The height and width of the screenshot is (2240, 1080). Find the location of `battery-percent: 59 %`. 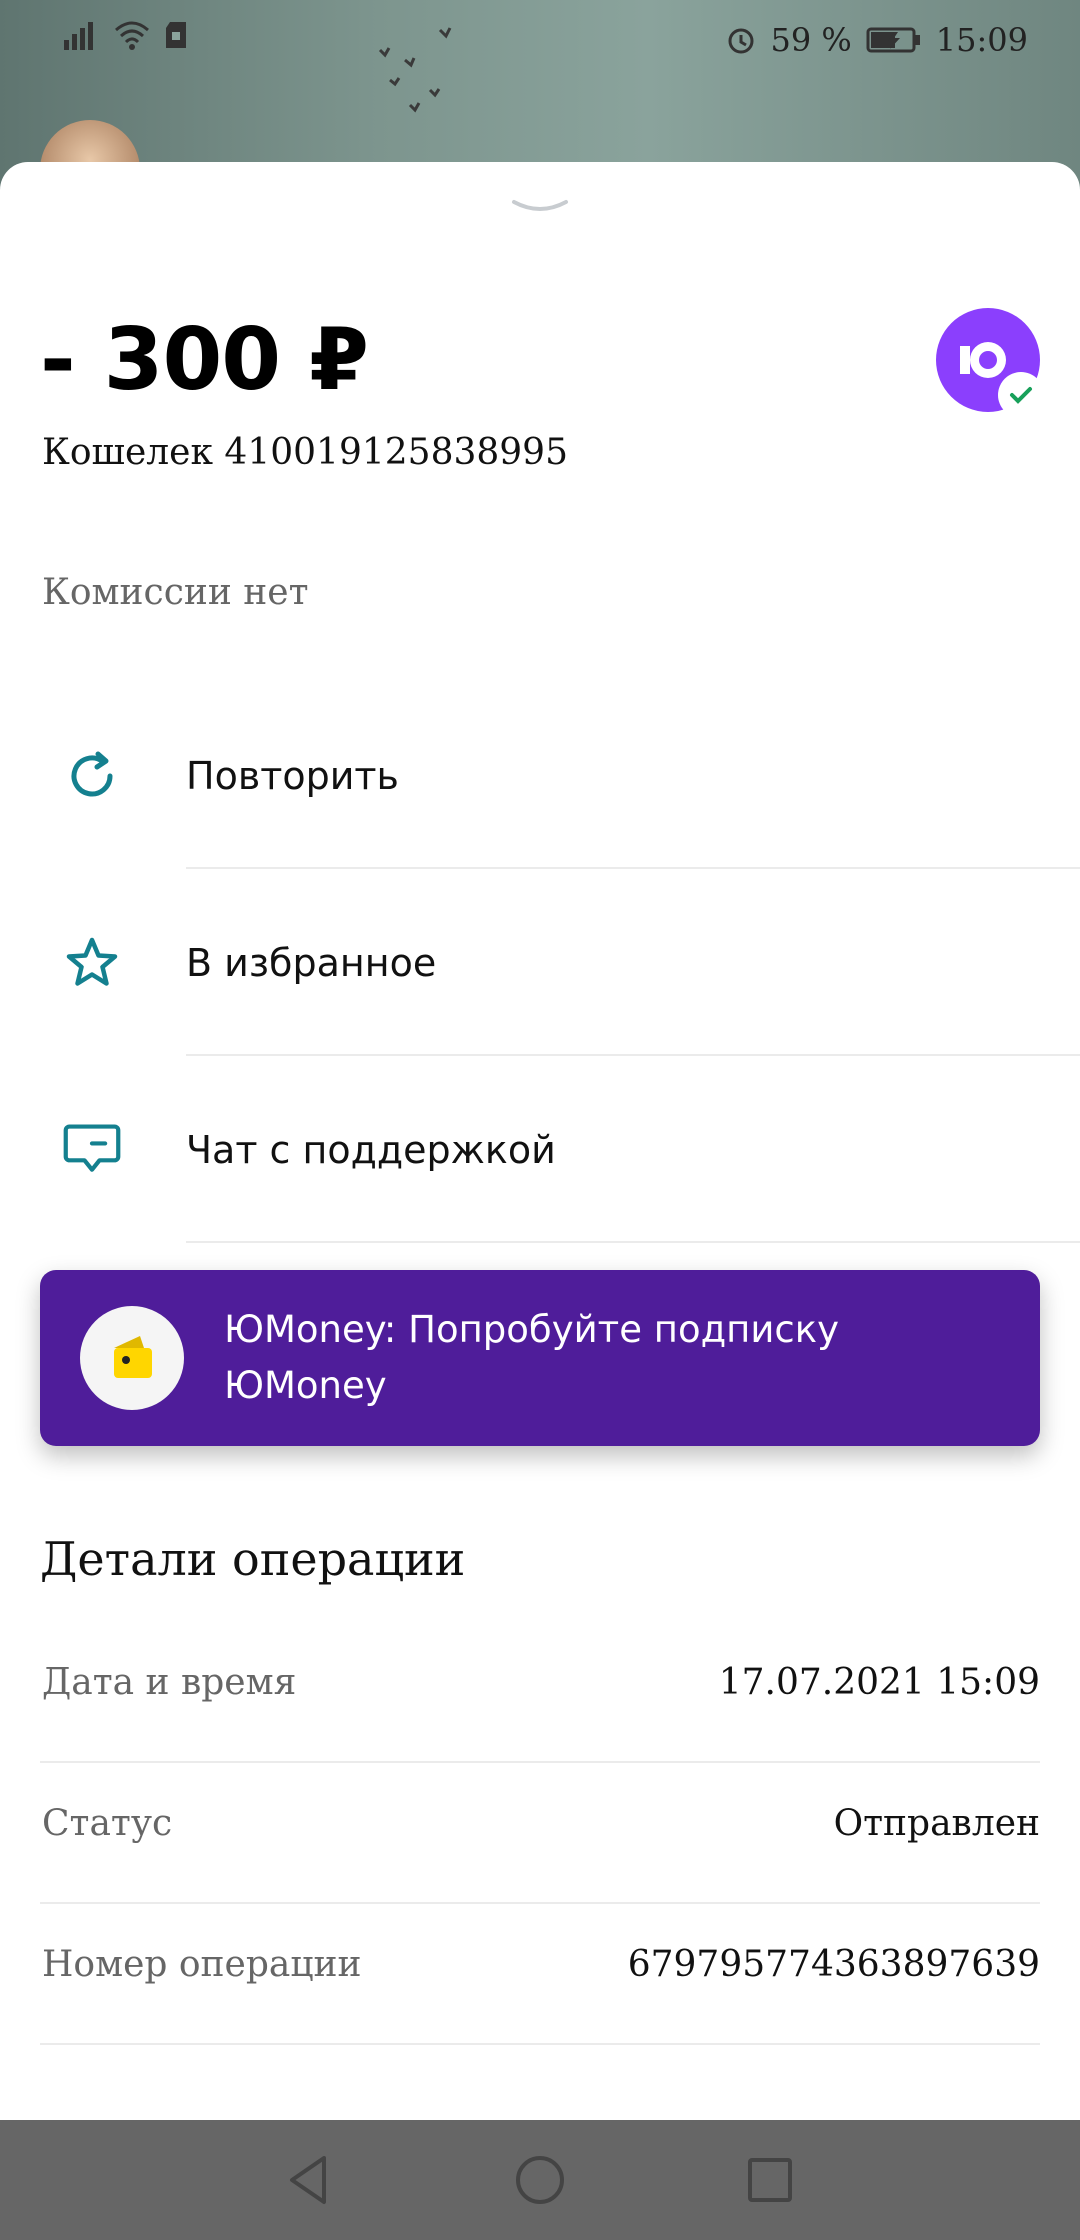

battery-percent: 59 % is located at coordinates (811, 40).